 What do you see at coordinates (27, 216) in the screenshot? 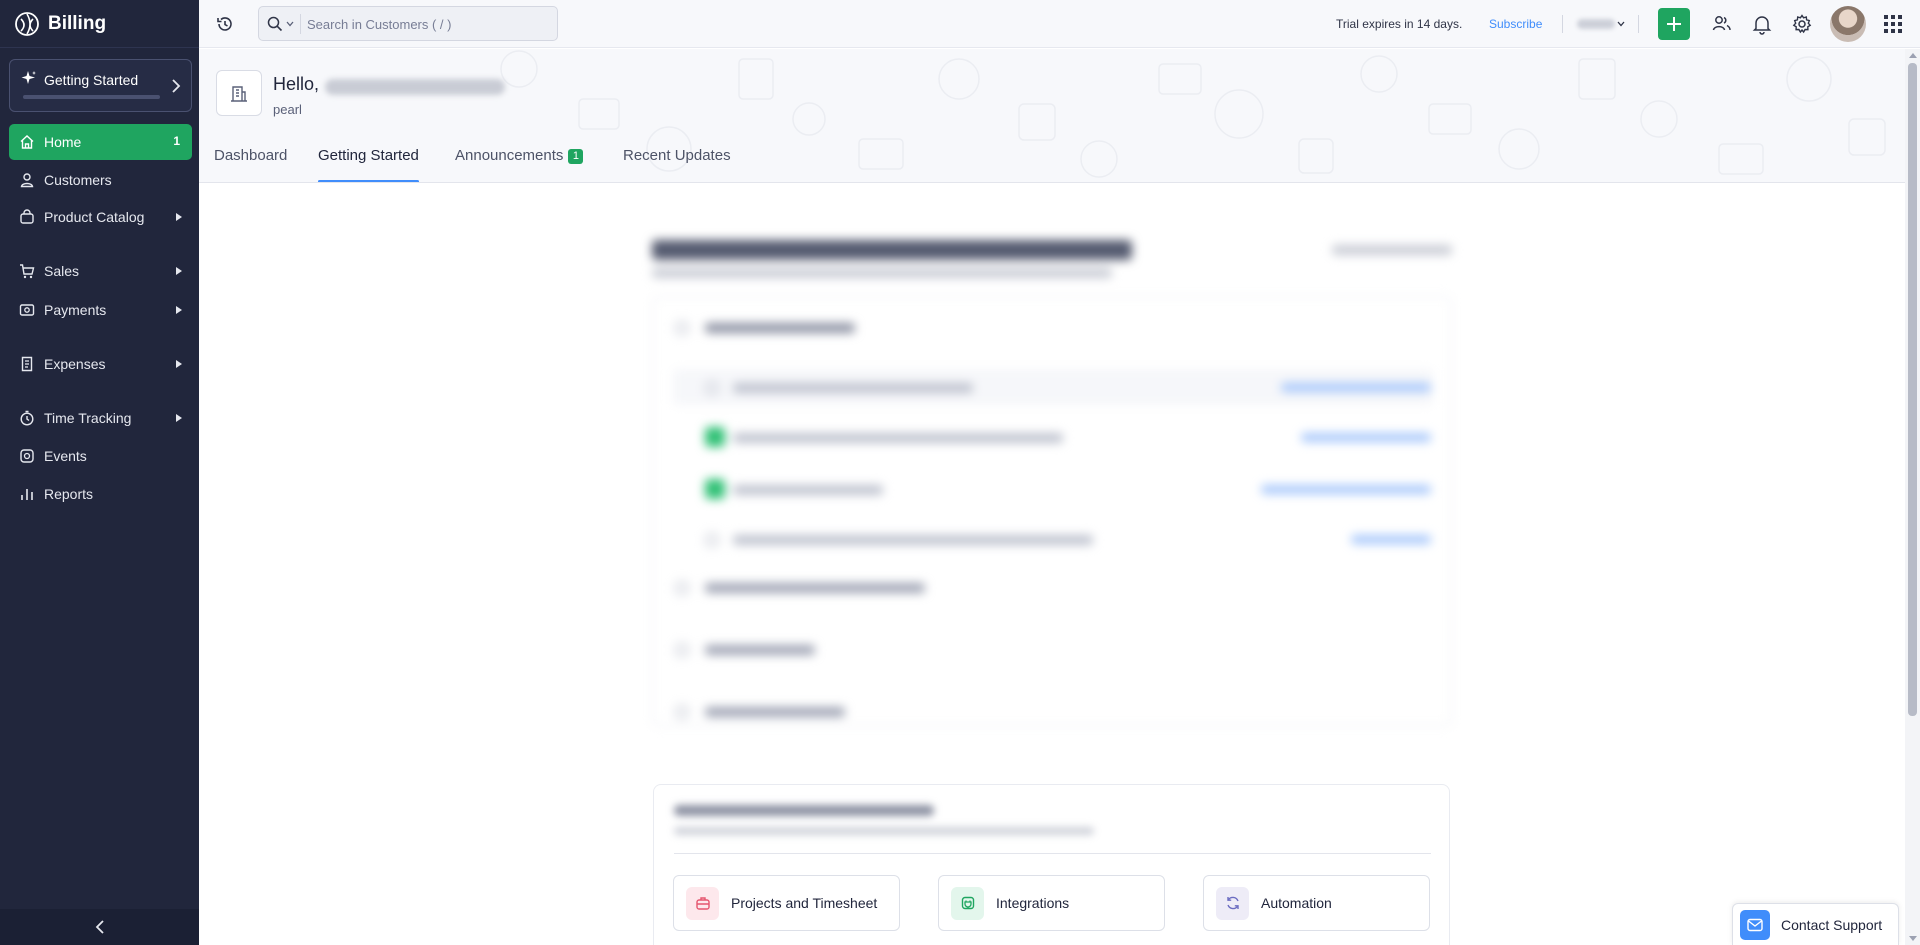
I see `bag-icon` at bounding box center [27, 216].